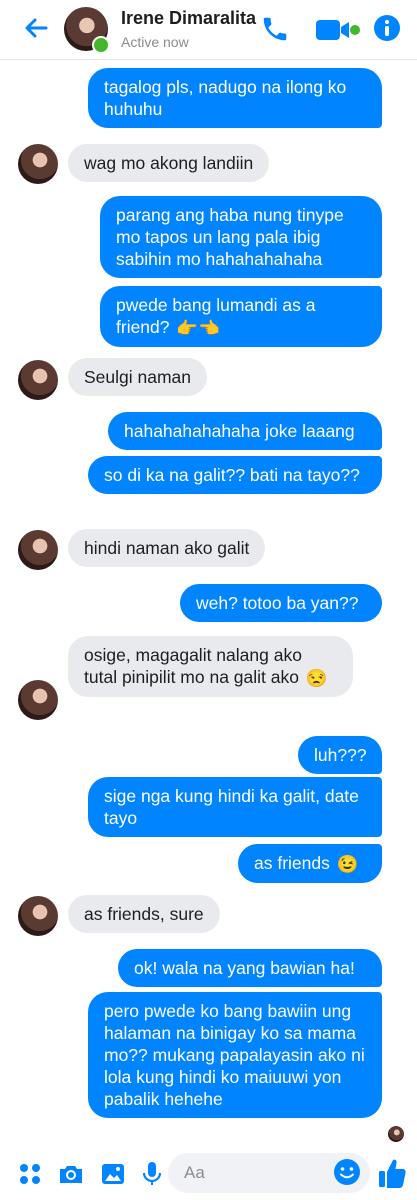 This screenshot has height=1200, width=417. I want to click on online-indicator, so click(101, 45).